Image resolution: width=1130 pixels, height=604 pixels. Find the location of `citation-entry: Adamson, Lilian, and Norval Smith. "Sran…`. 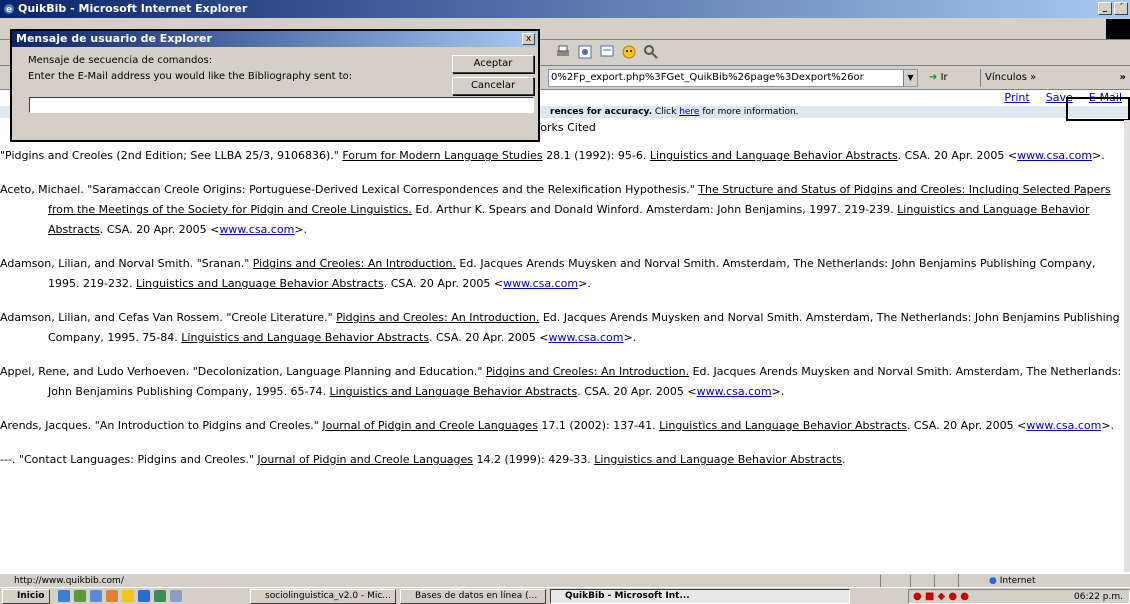

citation-entry: Adamson, Lilian, and Norval Smith. "Sran… is located at coordinates (563, 274).